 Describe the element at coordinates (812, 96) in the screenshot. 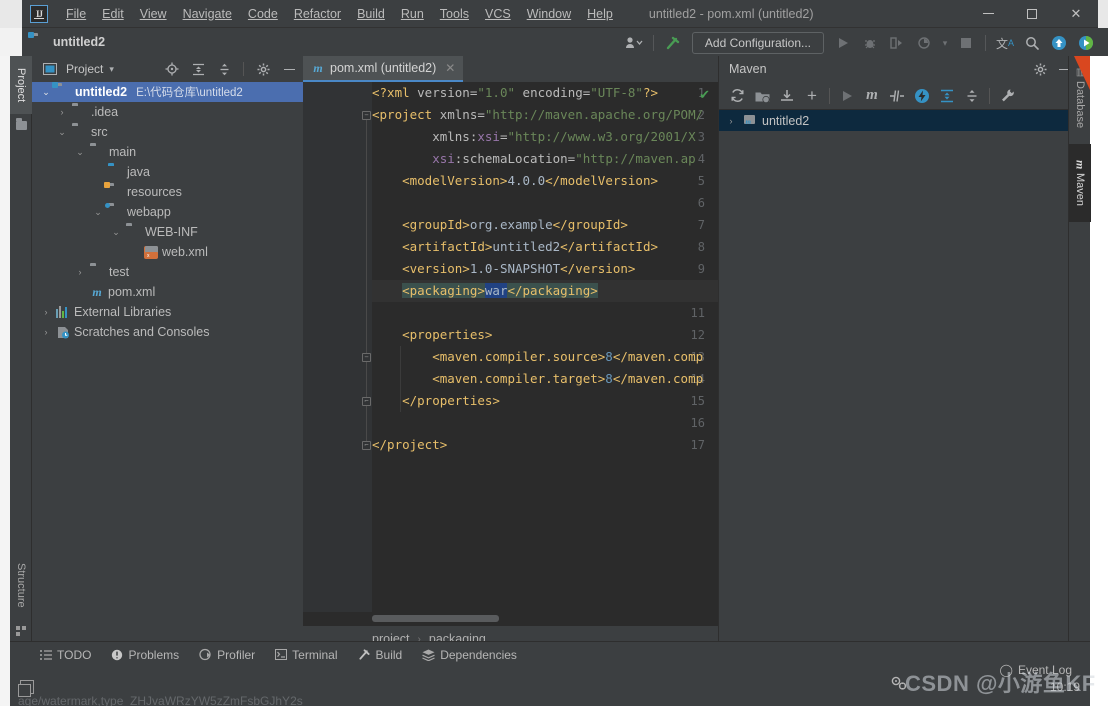

I see `add-maven-project-icon: +` at that location.